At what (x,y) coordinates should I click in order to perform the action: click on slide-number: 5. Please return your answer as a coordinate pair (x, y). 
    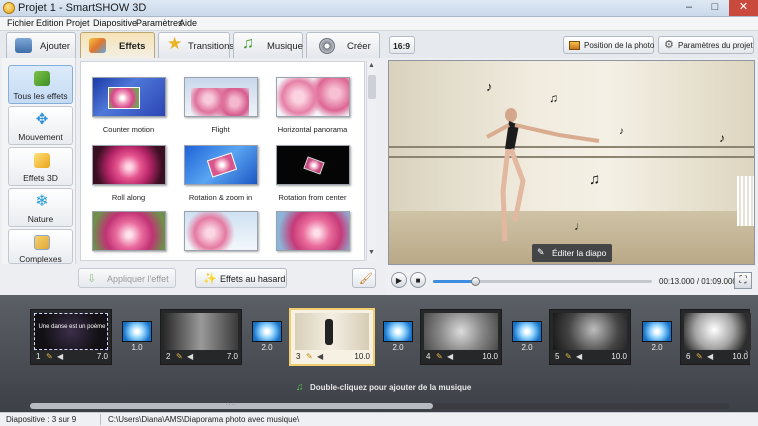
    Looking at the image, I should click on (557, 356).